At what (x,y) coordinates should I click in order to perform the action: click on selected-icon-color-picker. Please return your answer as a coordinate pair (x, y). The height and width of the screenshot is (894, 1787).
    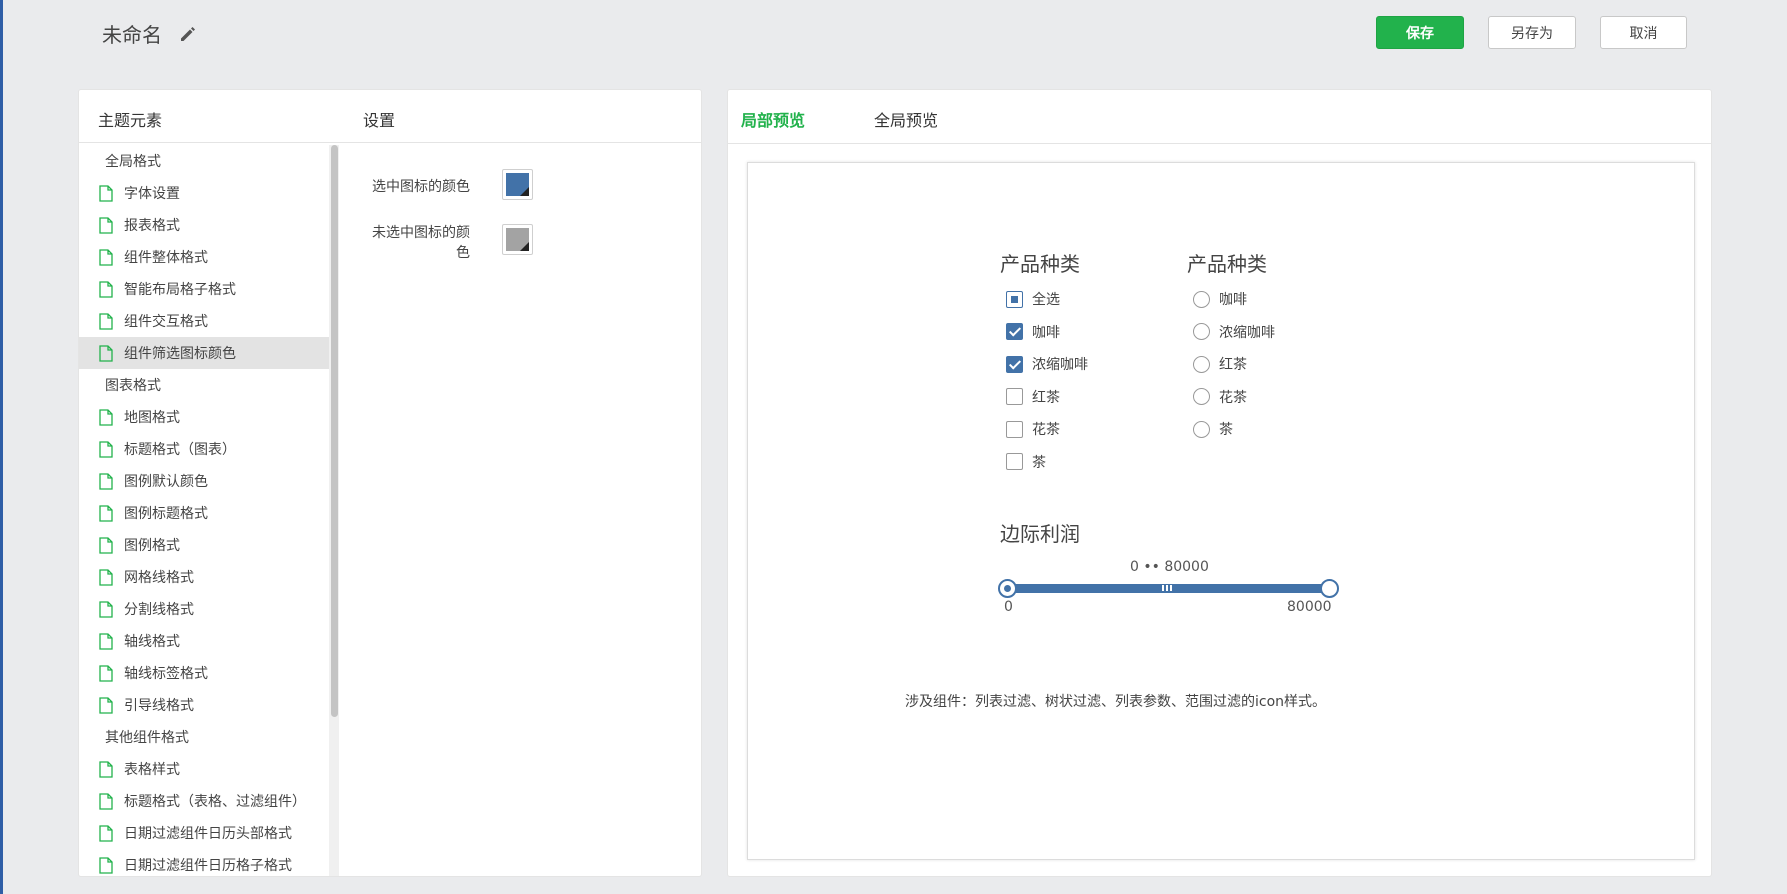
    Looking at the image, I should click on (517, 184).